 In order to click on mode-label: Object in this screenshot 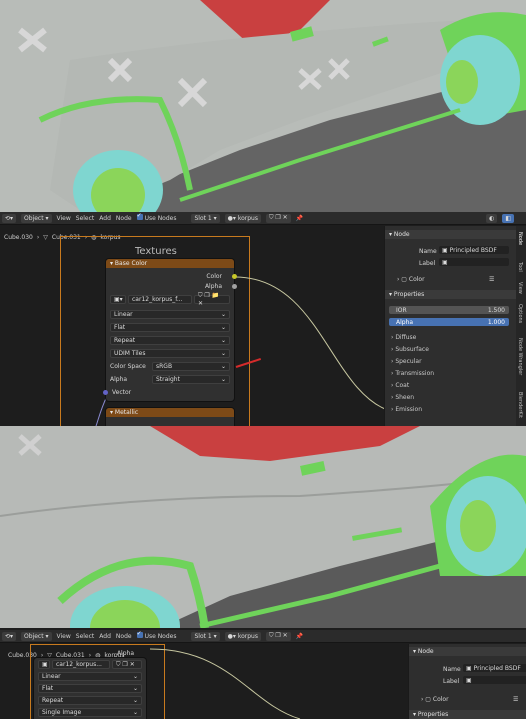, I will do `click(34, 218)`.